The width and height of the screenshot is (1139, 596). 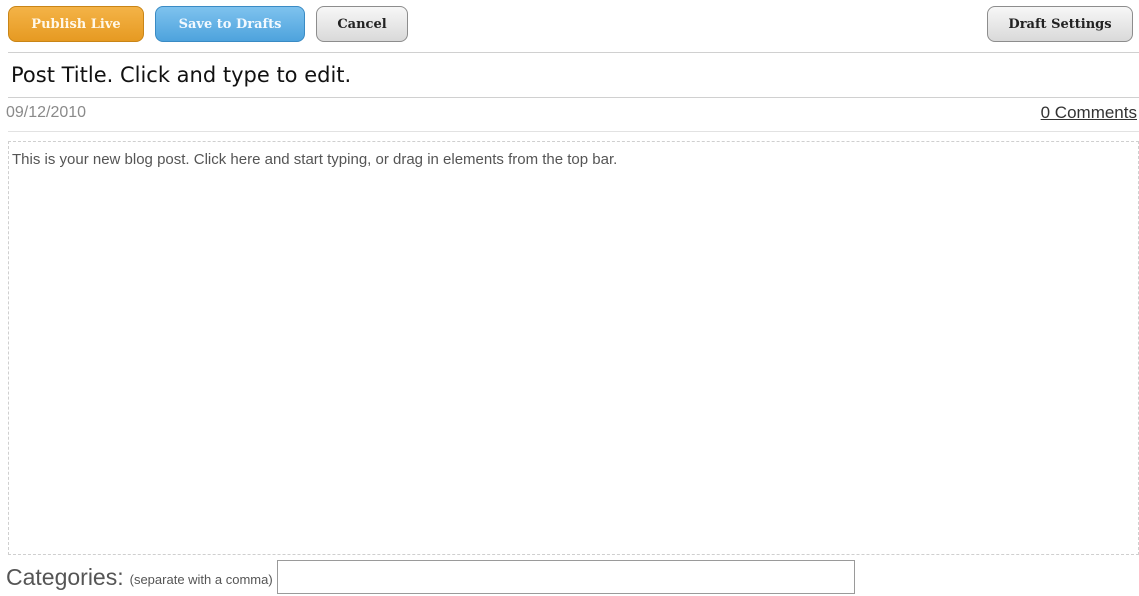 I want to click on meta-divider, so click(x=573, y=131).